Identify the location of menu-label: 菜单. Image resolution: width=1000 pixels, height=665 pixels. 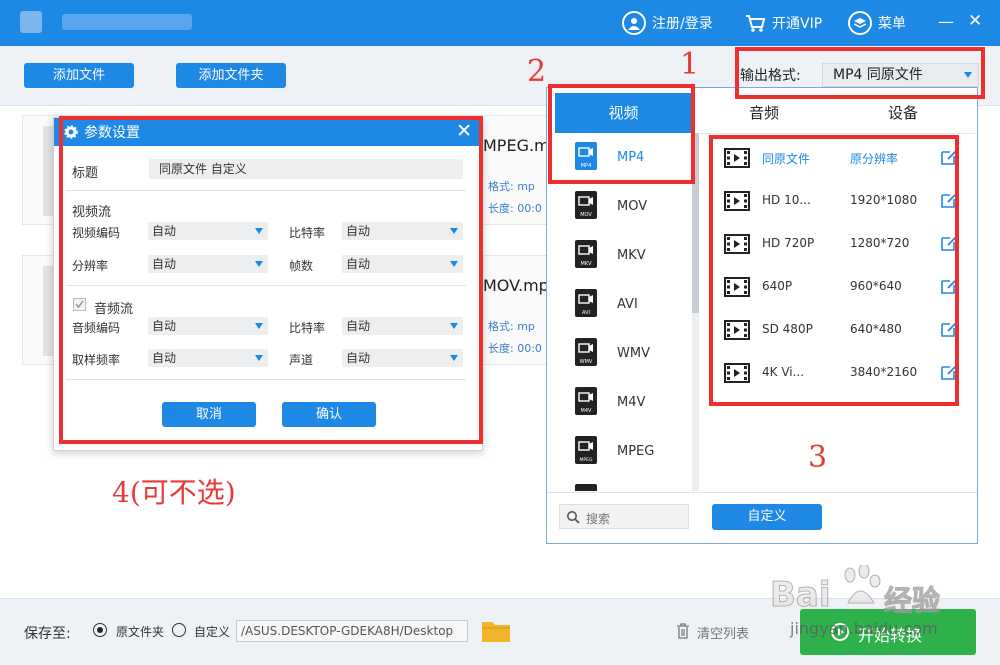
(892, 24).